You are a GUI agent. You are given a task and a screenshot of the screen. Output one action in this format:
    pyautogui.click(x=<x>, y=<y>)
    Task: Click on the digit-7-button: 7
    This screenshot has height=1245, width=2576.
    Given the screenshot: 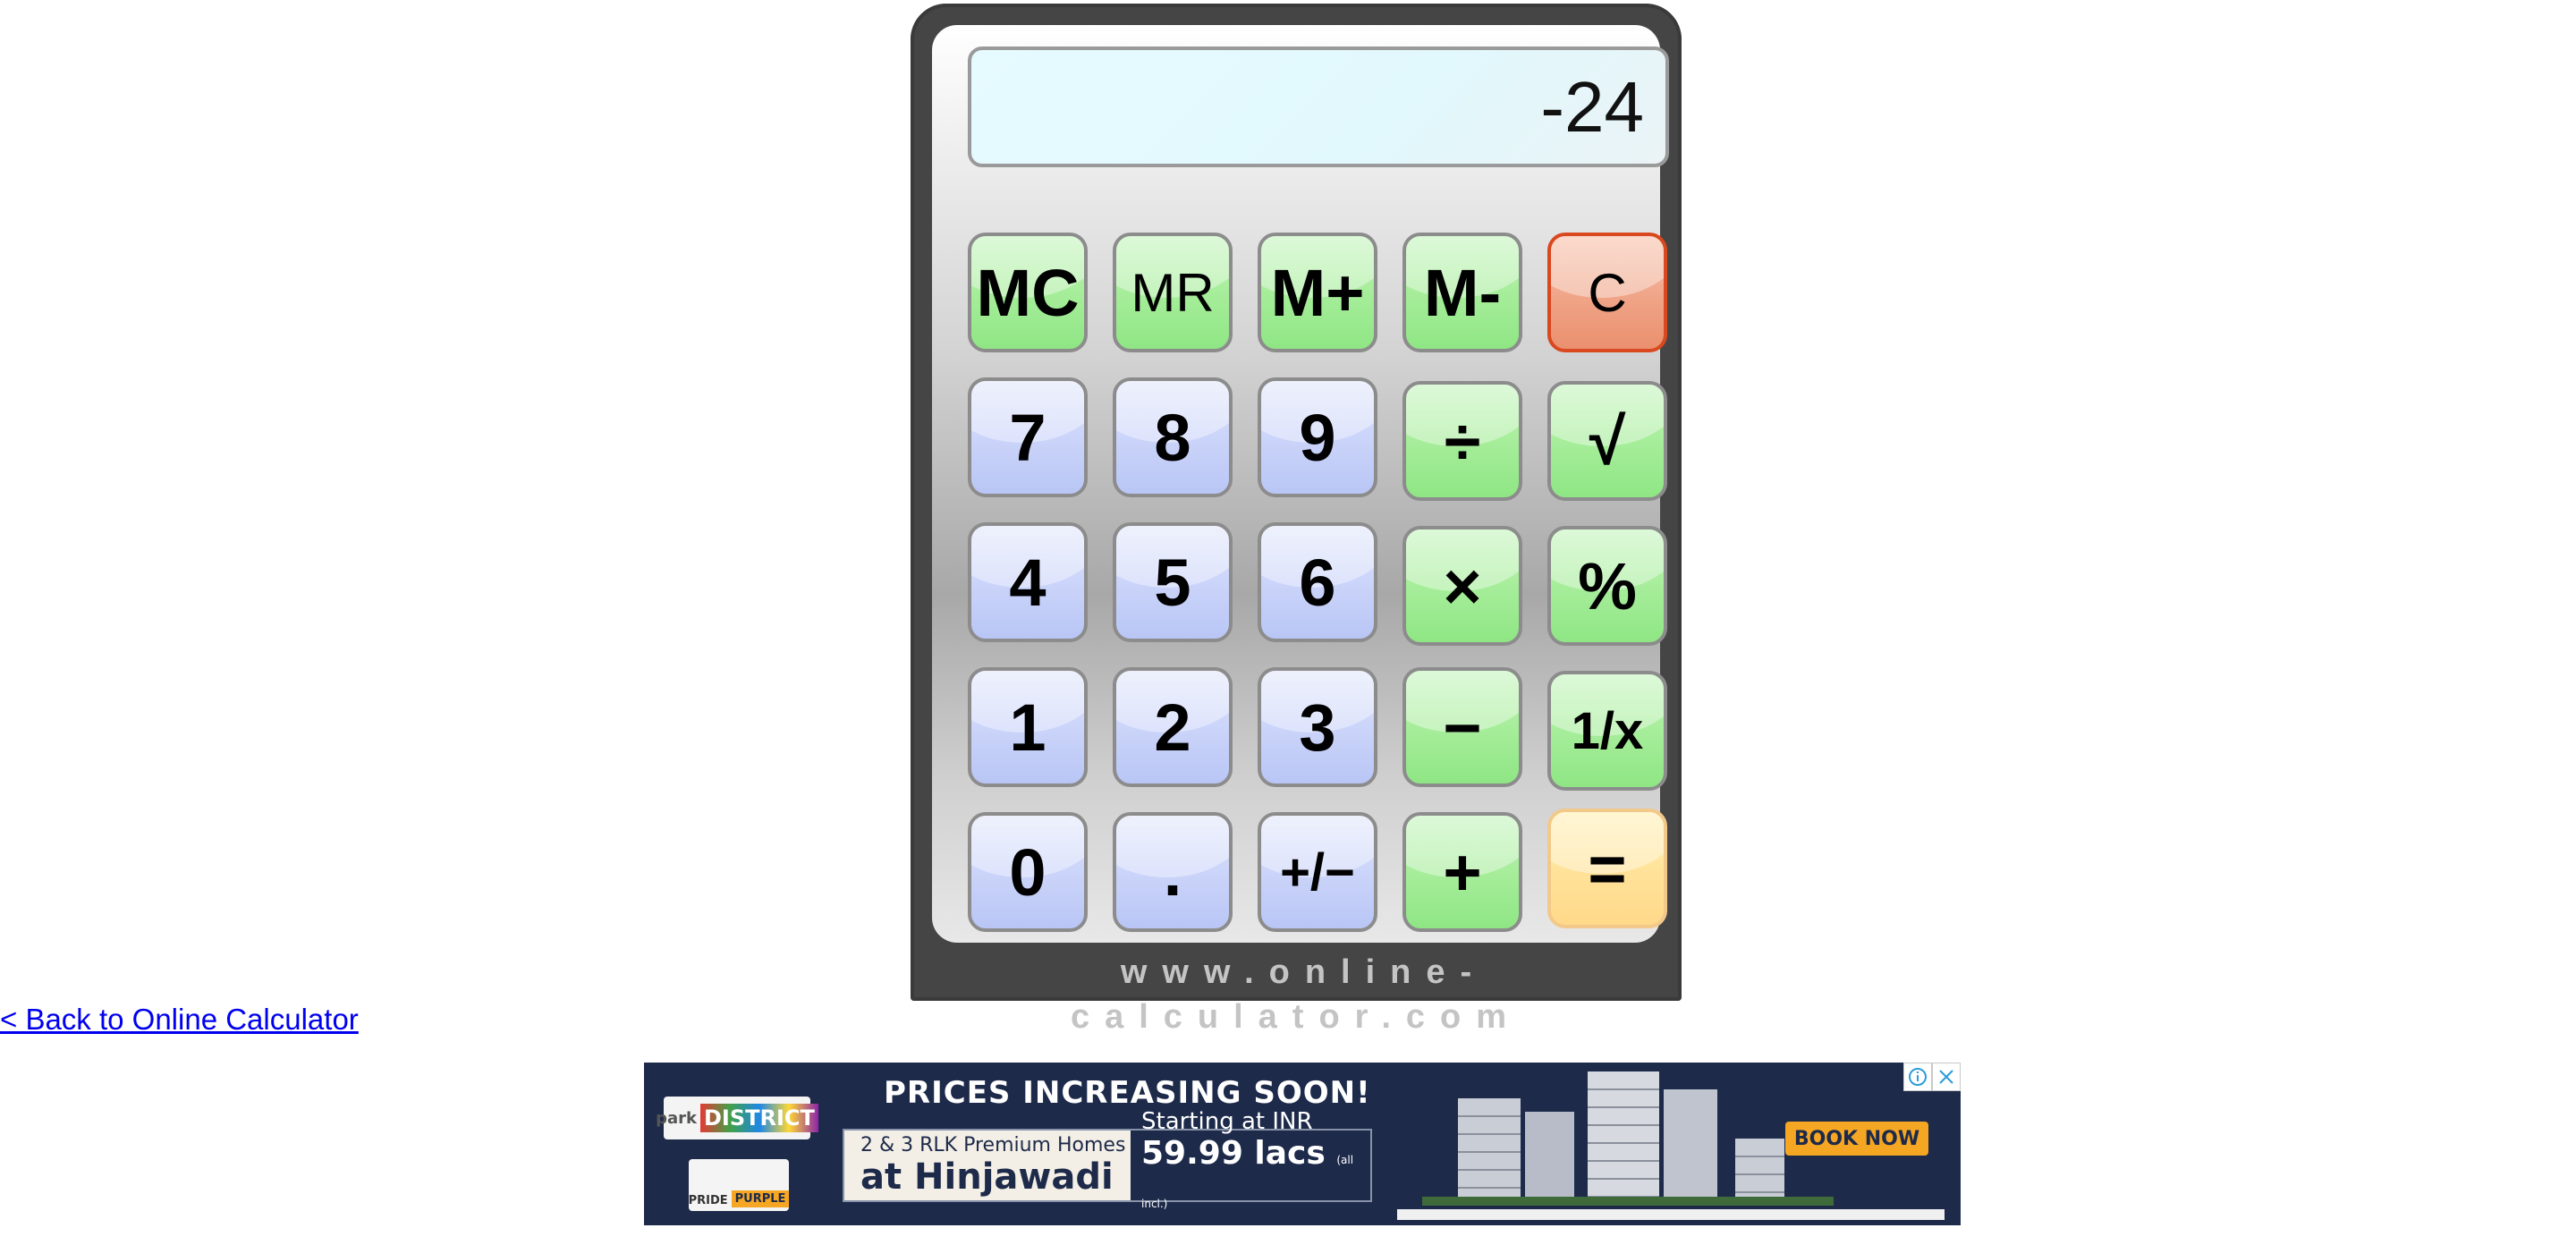 What is the action you would take?
    pyautogui.click(x=1028, y=437)
    